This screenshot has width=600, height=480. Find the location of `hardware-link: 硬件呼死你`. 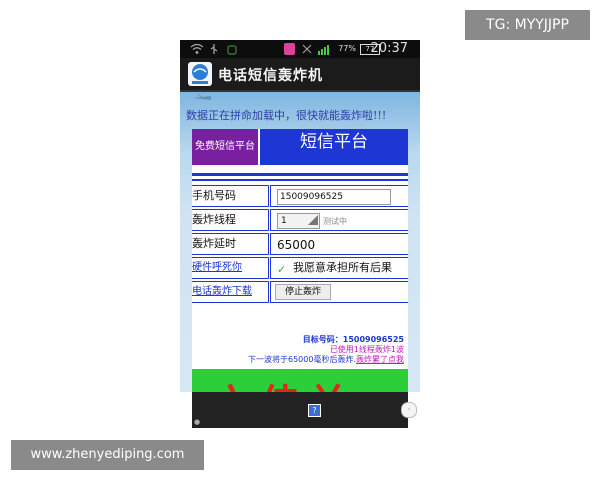

hardware-link: 硬件呼死你 is located at coordinates (230, 268).